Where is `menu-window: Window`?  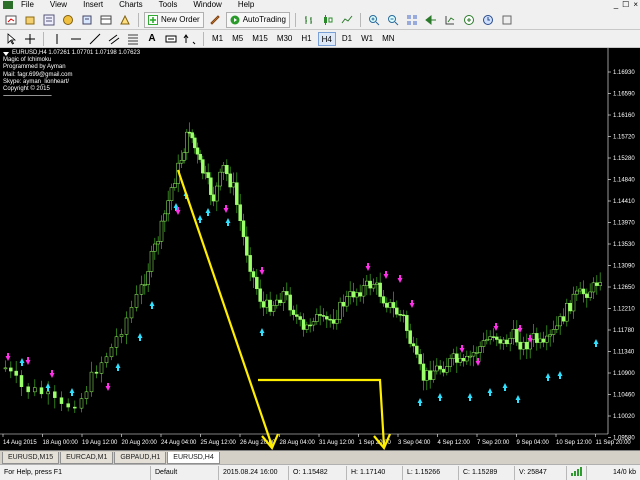
menu-window: Window is located at coordinates (207, 5).